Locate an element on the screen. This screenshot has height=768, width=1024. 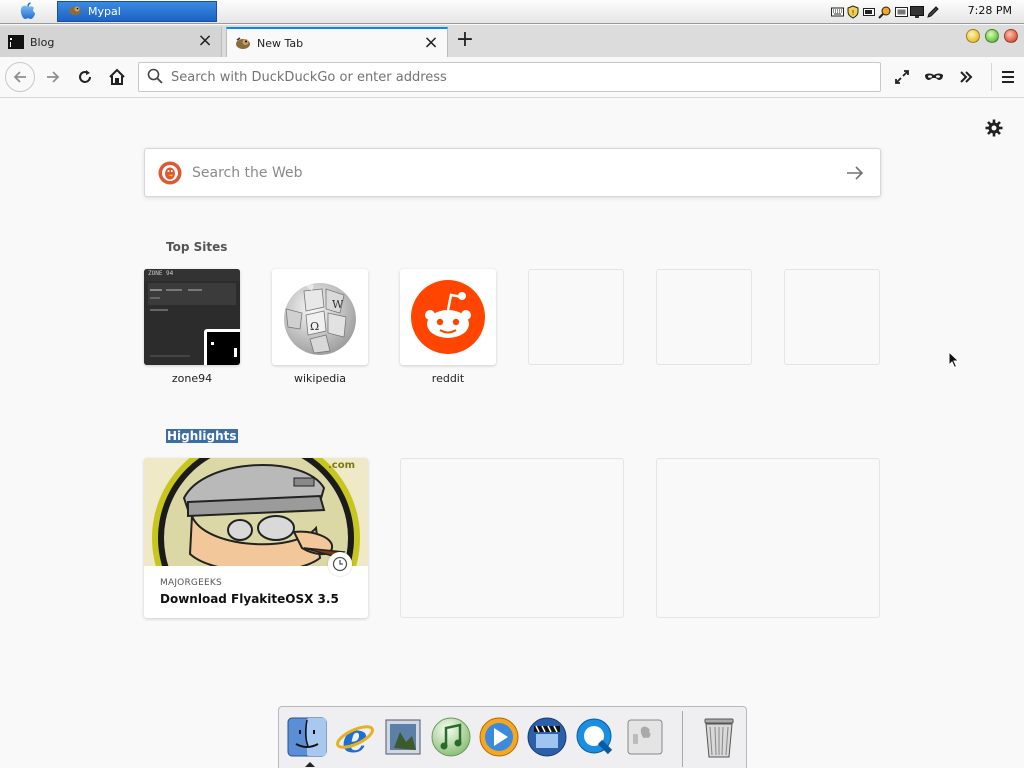
zone94-thumb-text: ZONE 94 is located at coordinates (161, 273).